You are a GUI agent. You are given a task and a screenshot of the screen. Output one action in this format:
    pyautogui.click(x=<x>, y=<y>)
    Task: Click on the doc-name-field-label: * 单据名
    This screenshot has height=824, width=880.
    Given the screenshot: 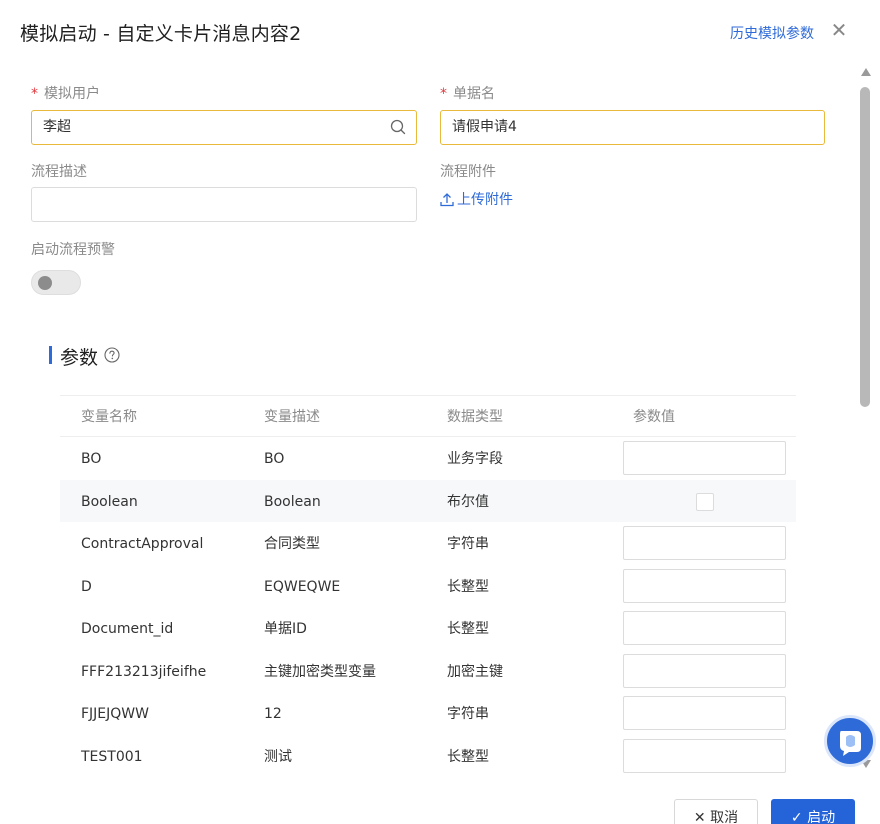 What is the action you would take?
    pyautogui.click(x=467, y=93)
    